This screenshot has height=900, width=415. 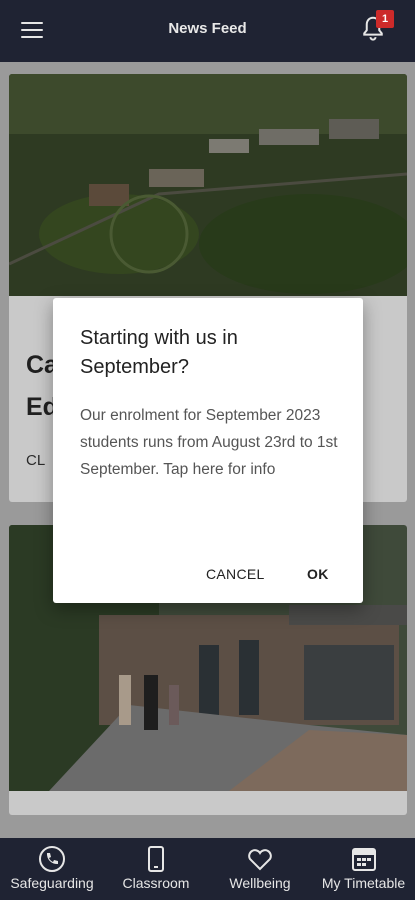 What do you see at coordinates (235, 574) in the screenshot?
I see `cancel-button: CANCEL` at bounding box center [235, 574].